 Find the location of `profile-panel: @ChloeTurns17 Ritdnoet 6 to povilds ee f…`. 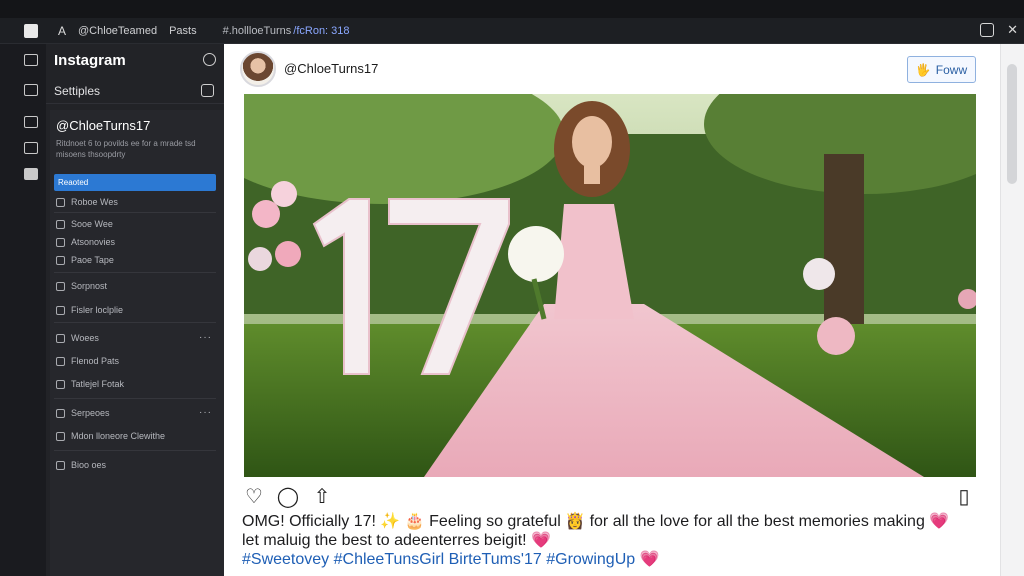

profile-panel: @ChloeTurns17 Ritdnoet 6 to povilds ee f… is located at coordinates (137, 343).